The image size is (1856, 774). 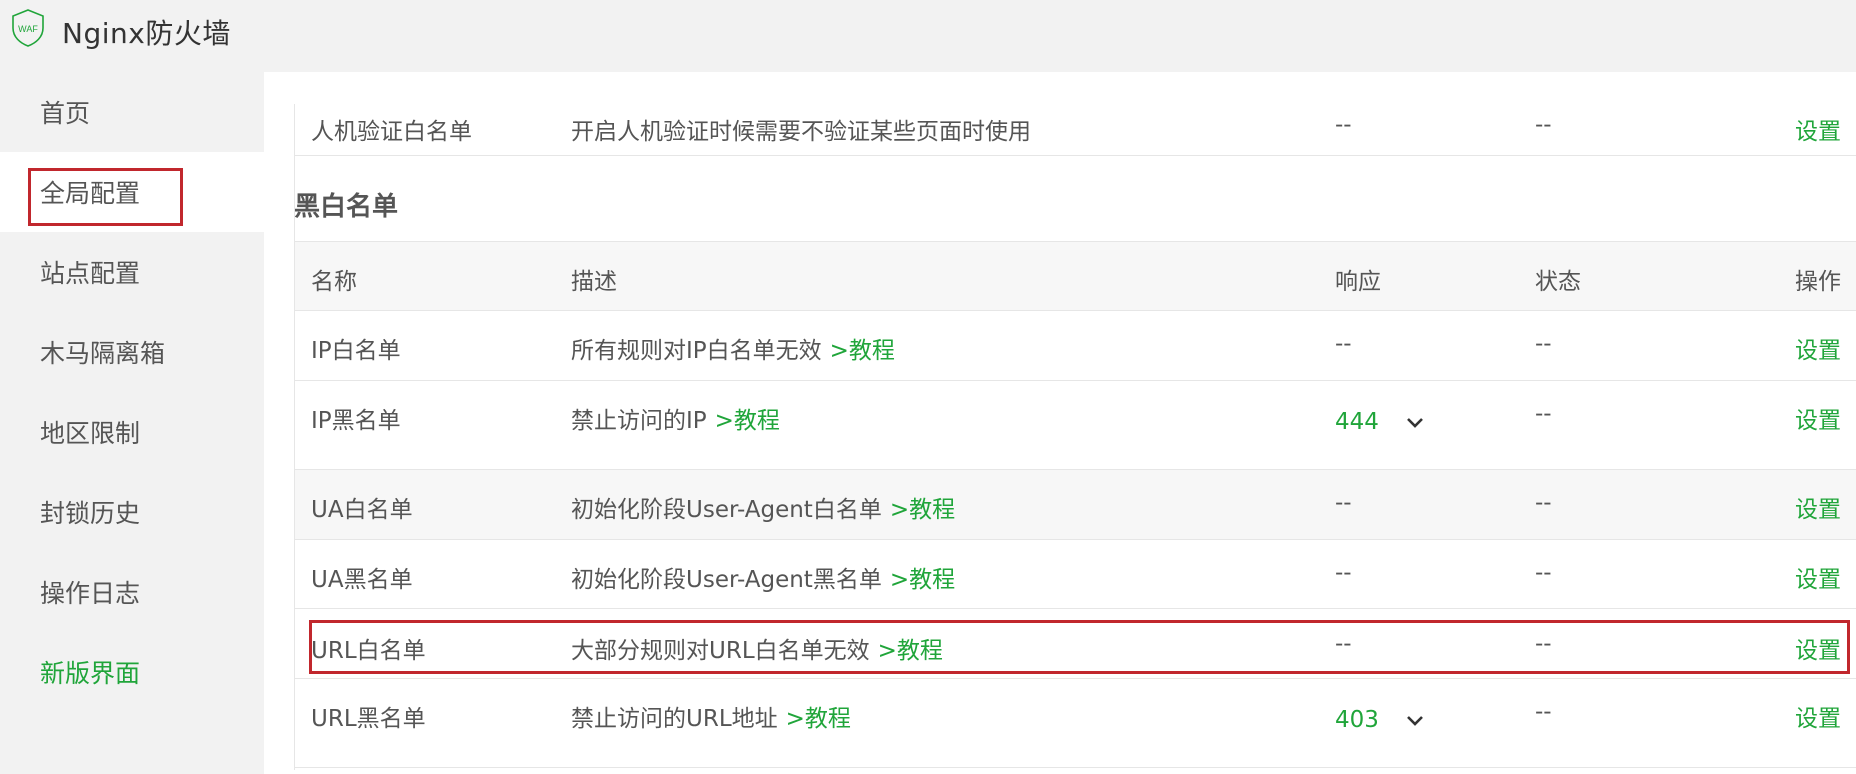 I want to click on highlight-box-url-whitelist, so click(x=1079, y=647).